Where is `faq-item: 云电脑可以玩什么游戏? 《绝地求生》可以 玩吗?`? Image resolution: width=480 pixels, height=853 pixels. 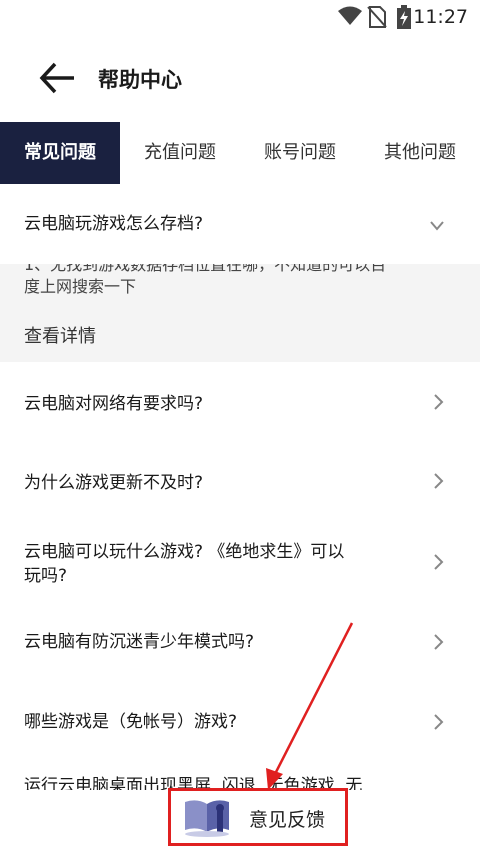 faq-item: 云电脑可以玩什么游戏? 《绝地求生》可以 玩吗? is located at coordinates (240, 568).